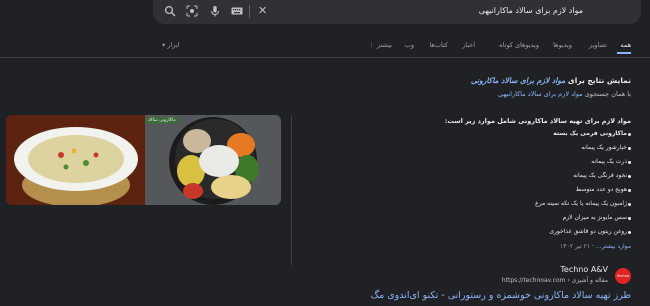 The height and width of the screenshot is (306, 650). Describe the element at coordinates (562, 45) in the screenshot. I see `tab-videos: ویدیوها` at that location.